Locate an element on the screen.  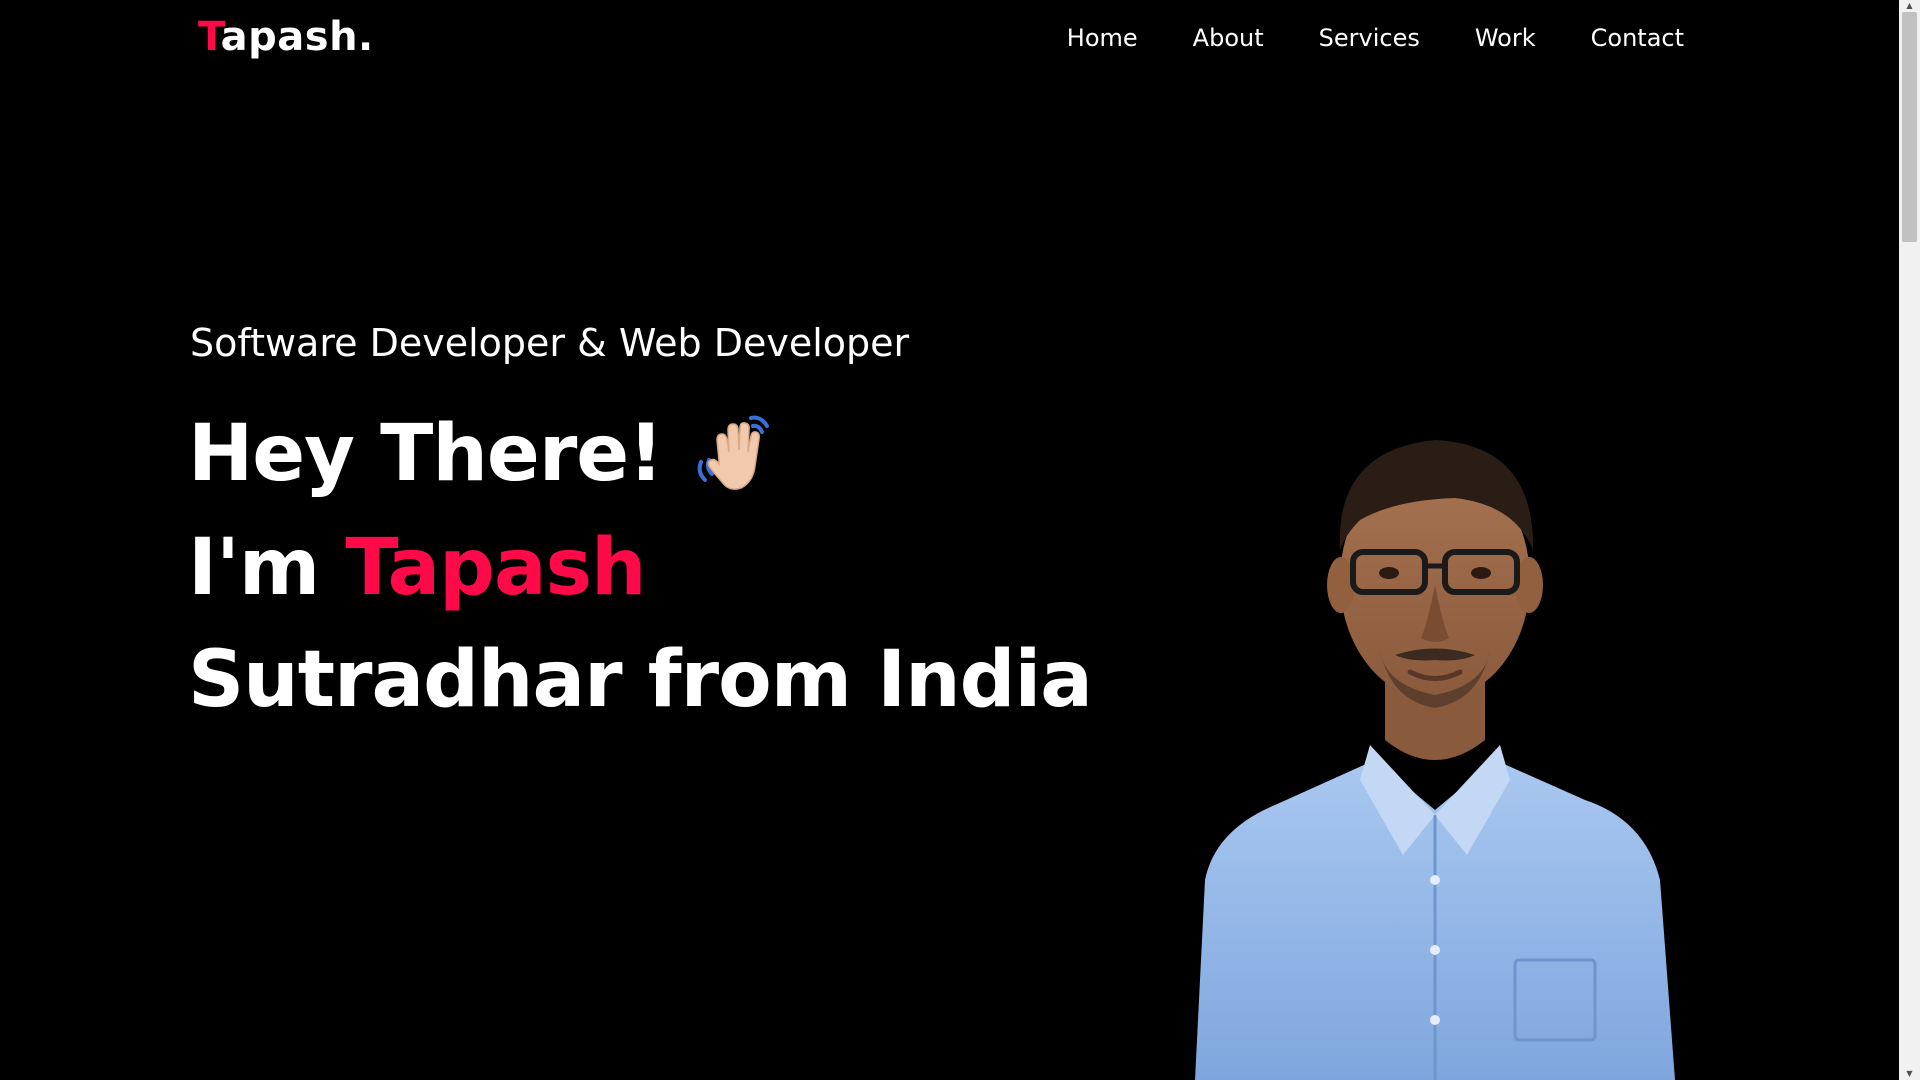
nav-services: Services is located at coordinates (1369, 38).